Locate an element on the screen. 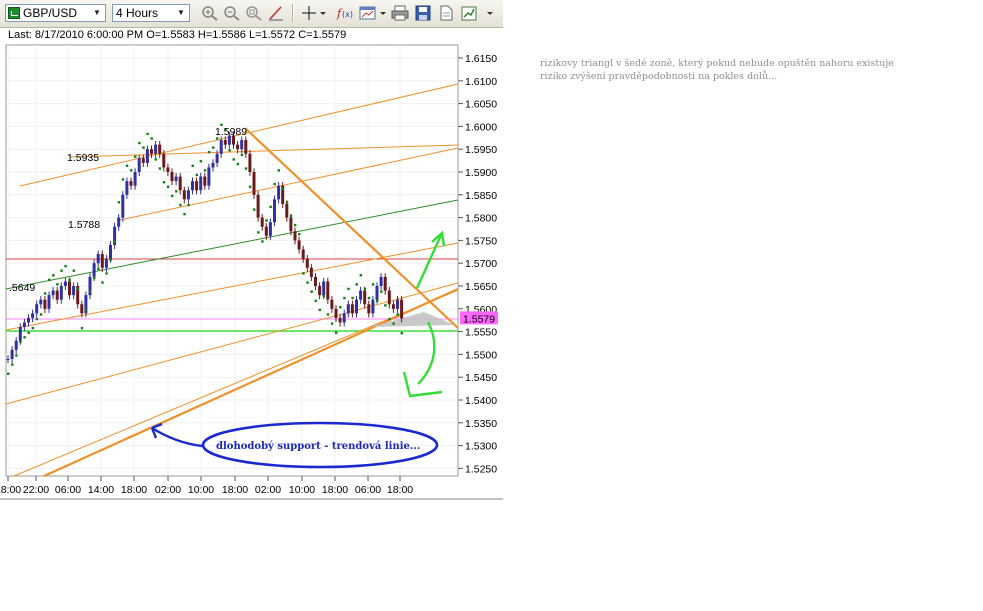  time-tick-label: 14:00 is located at coordinates (101, 490).